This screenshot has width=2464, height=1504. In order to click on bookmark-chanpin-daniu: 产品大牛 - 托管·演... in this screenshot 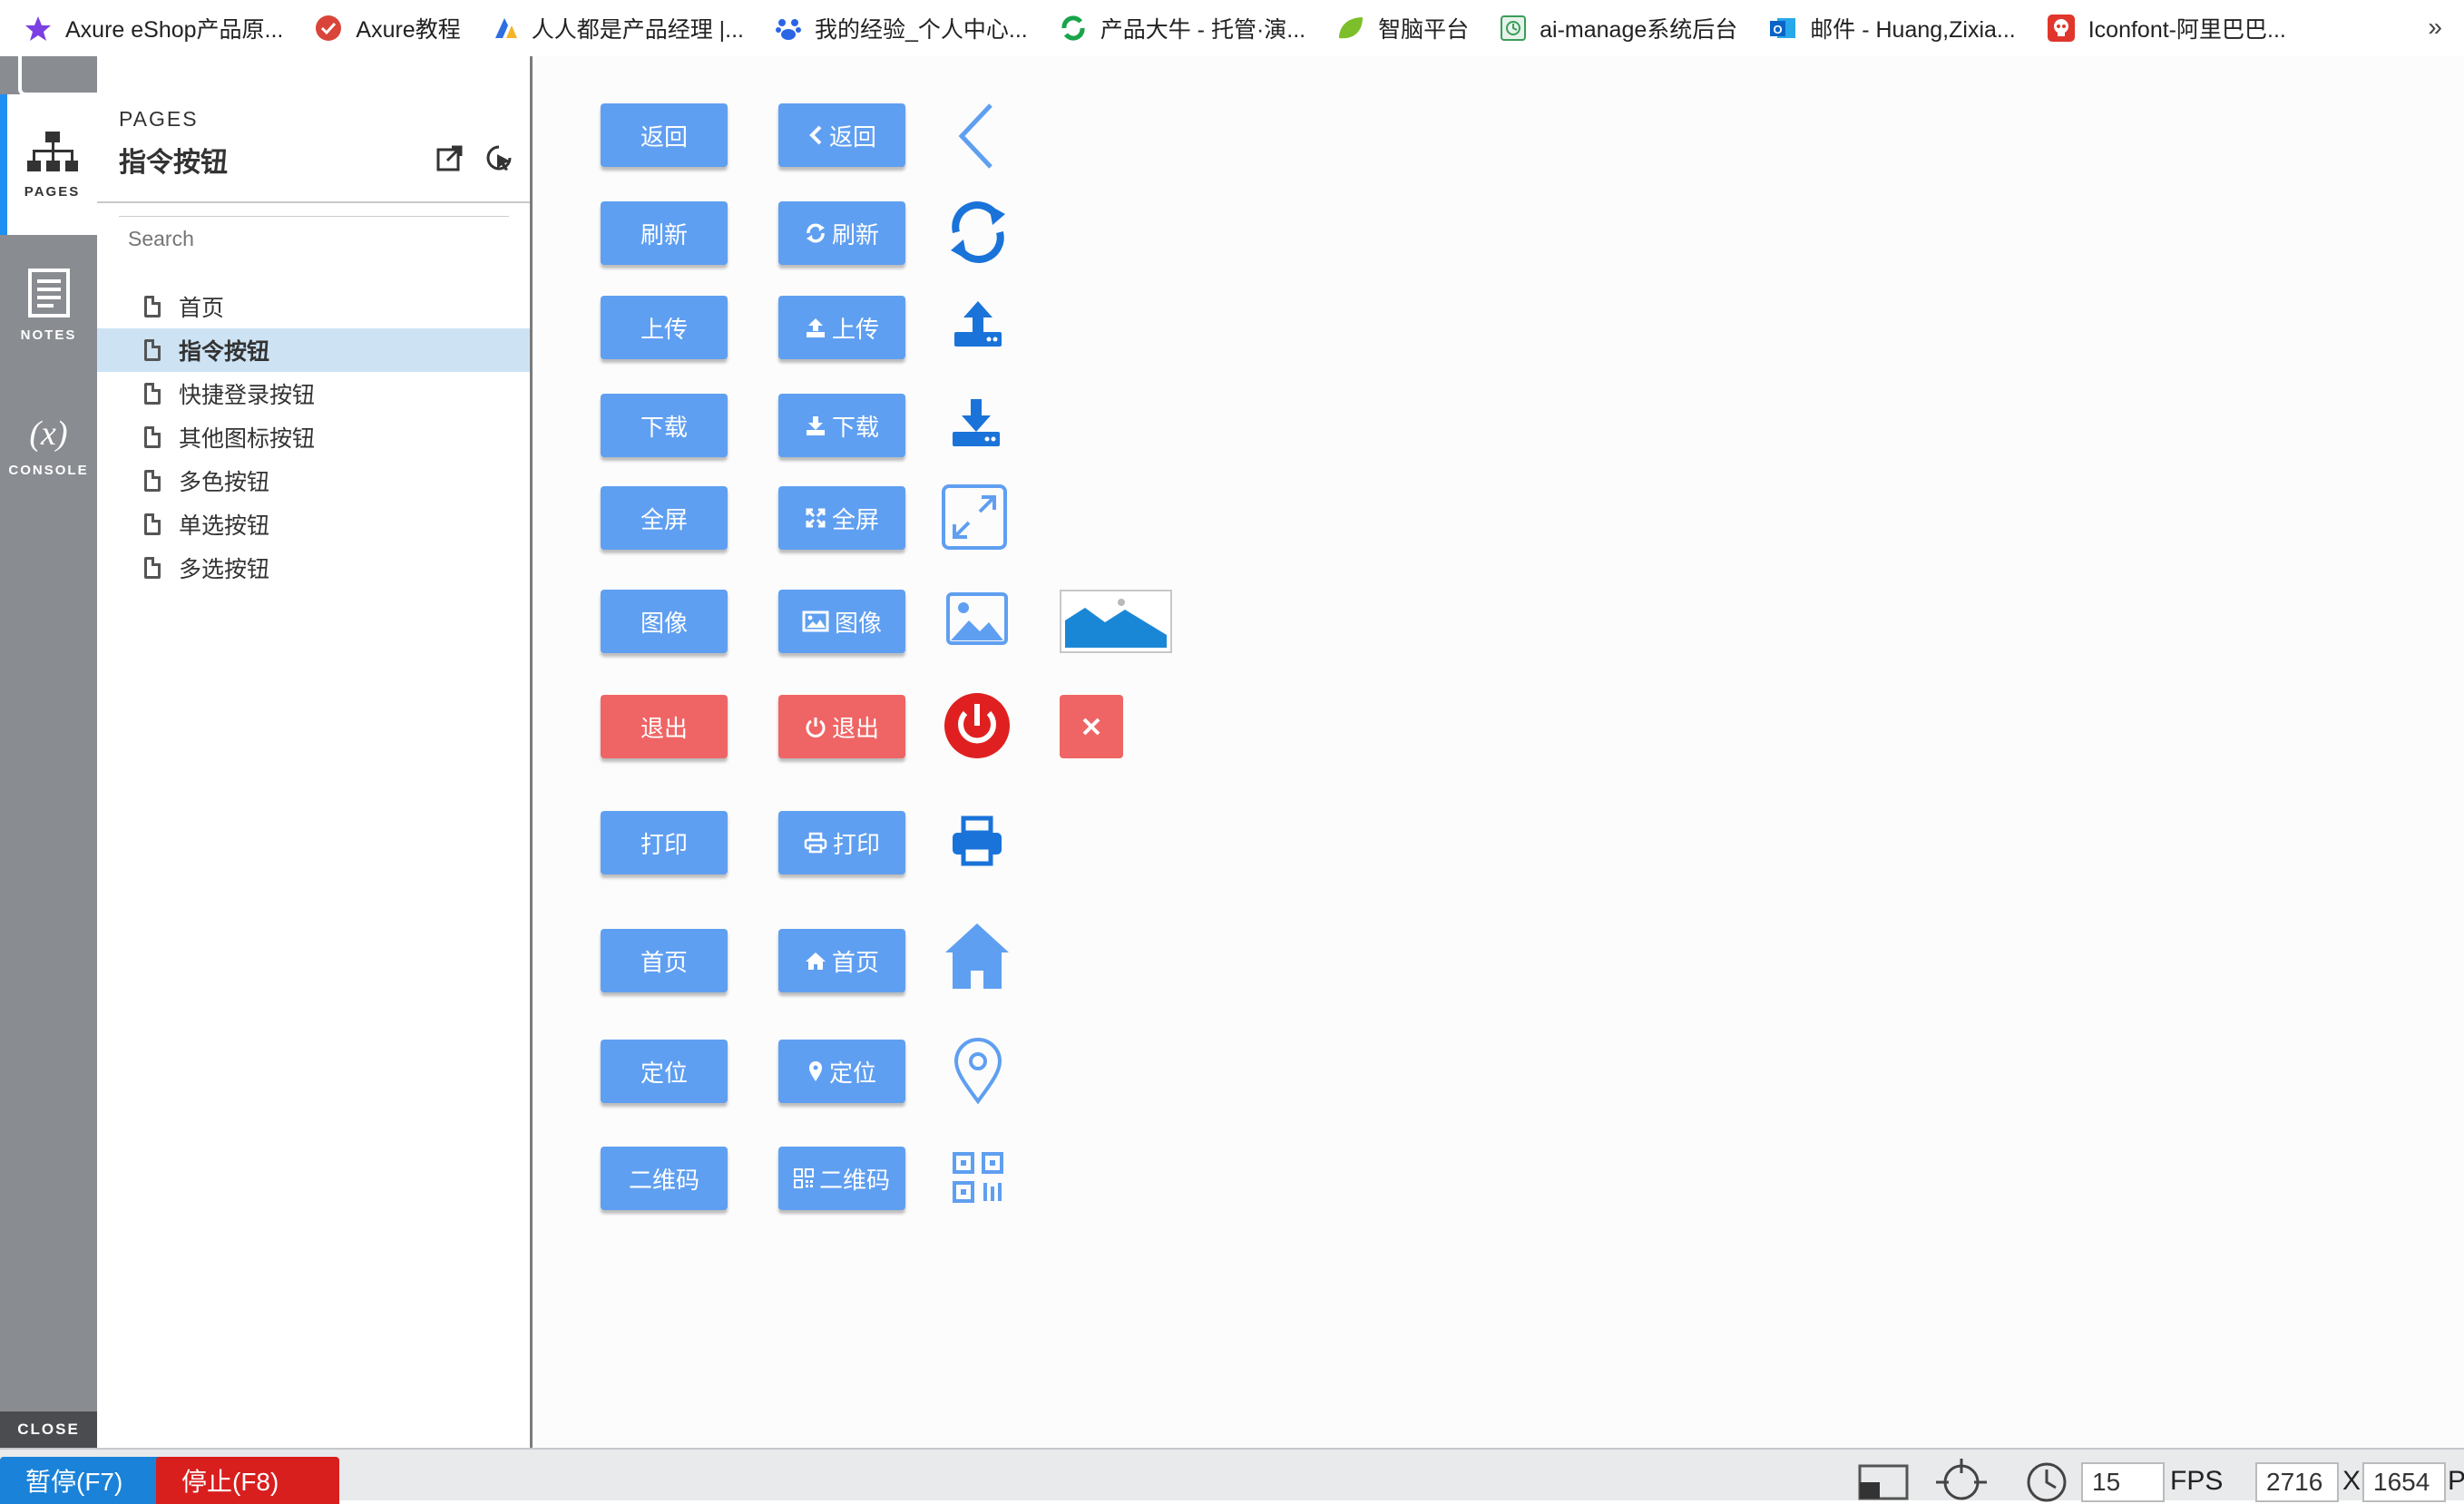, I will do `click(1182, 28)`.